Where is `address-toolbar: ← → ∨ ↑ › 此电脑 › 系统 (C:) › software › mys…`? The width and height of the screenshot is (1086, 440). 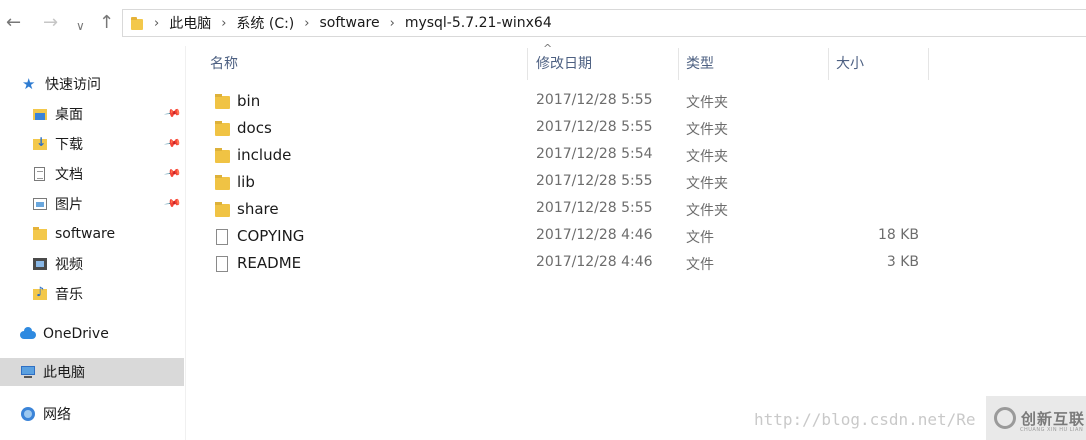
address-toolbar: ← → ∨ ↑ › 此电脑 › 系统 (C:) › software › mys… is located at coordinates (543, 23).